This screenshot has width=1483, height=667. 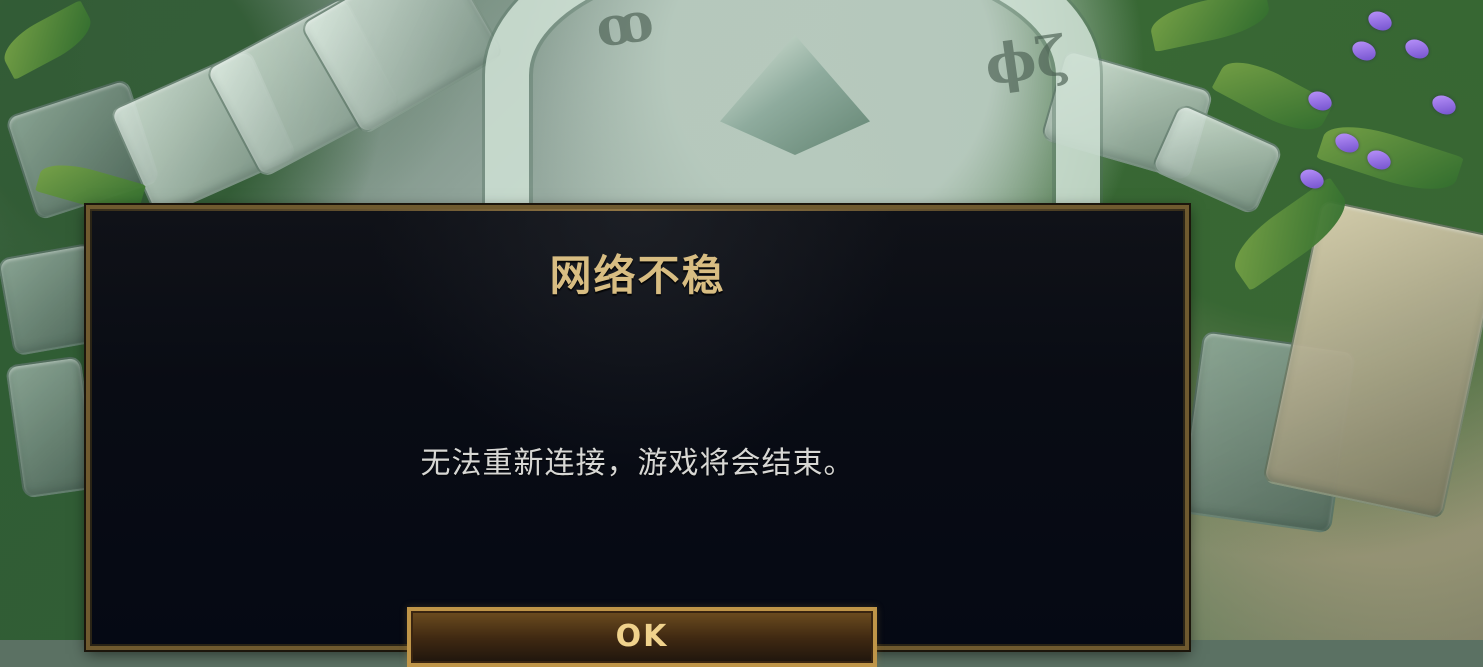 I want to click on background-stone, so click(x=52, y=427).